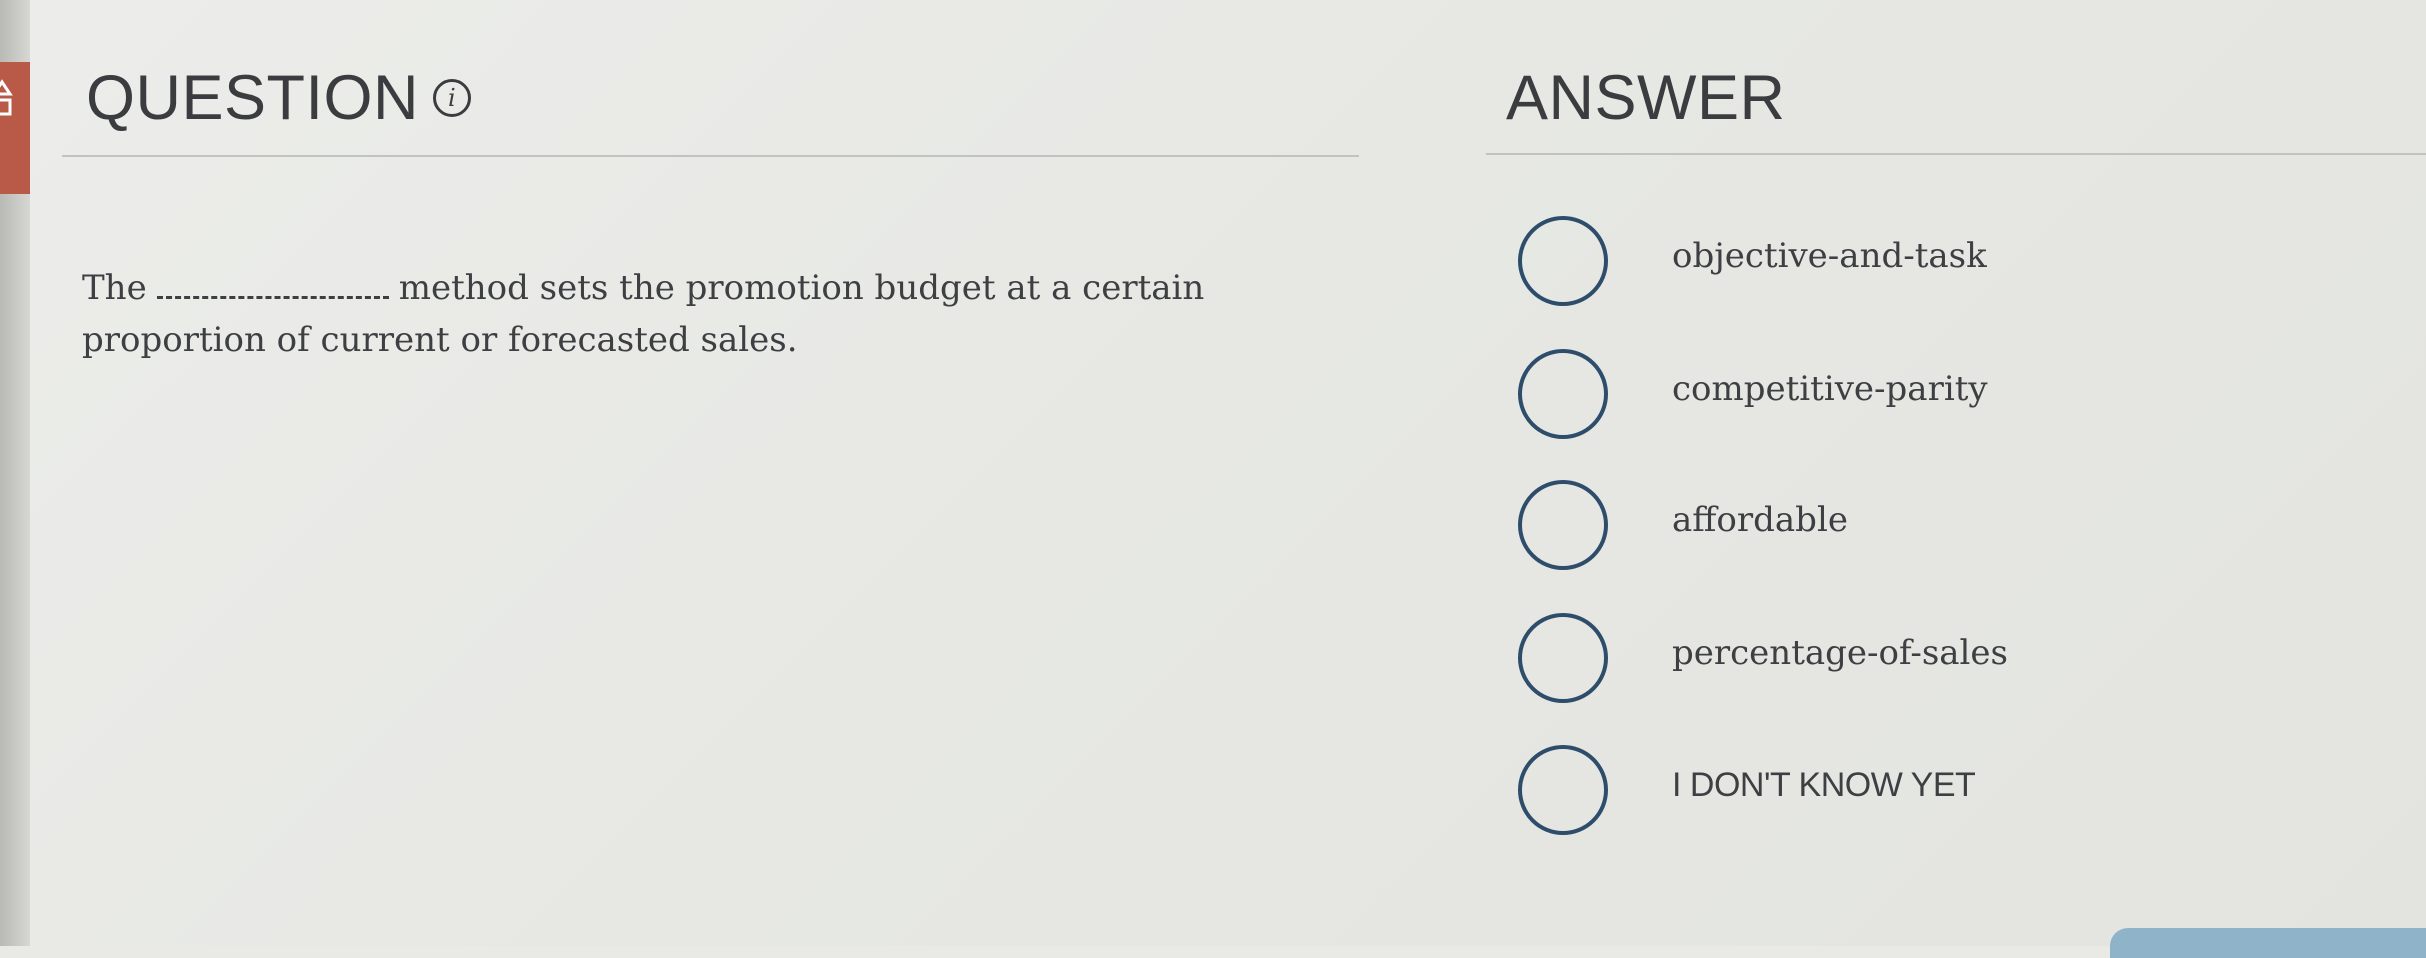  Describe the element at coordinates (1840, 653) in the screenshot. I see `option-label: percentage-of-sales` at that location.